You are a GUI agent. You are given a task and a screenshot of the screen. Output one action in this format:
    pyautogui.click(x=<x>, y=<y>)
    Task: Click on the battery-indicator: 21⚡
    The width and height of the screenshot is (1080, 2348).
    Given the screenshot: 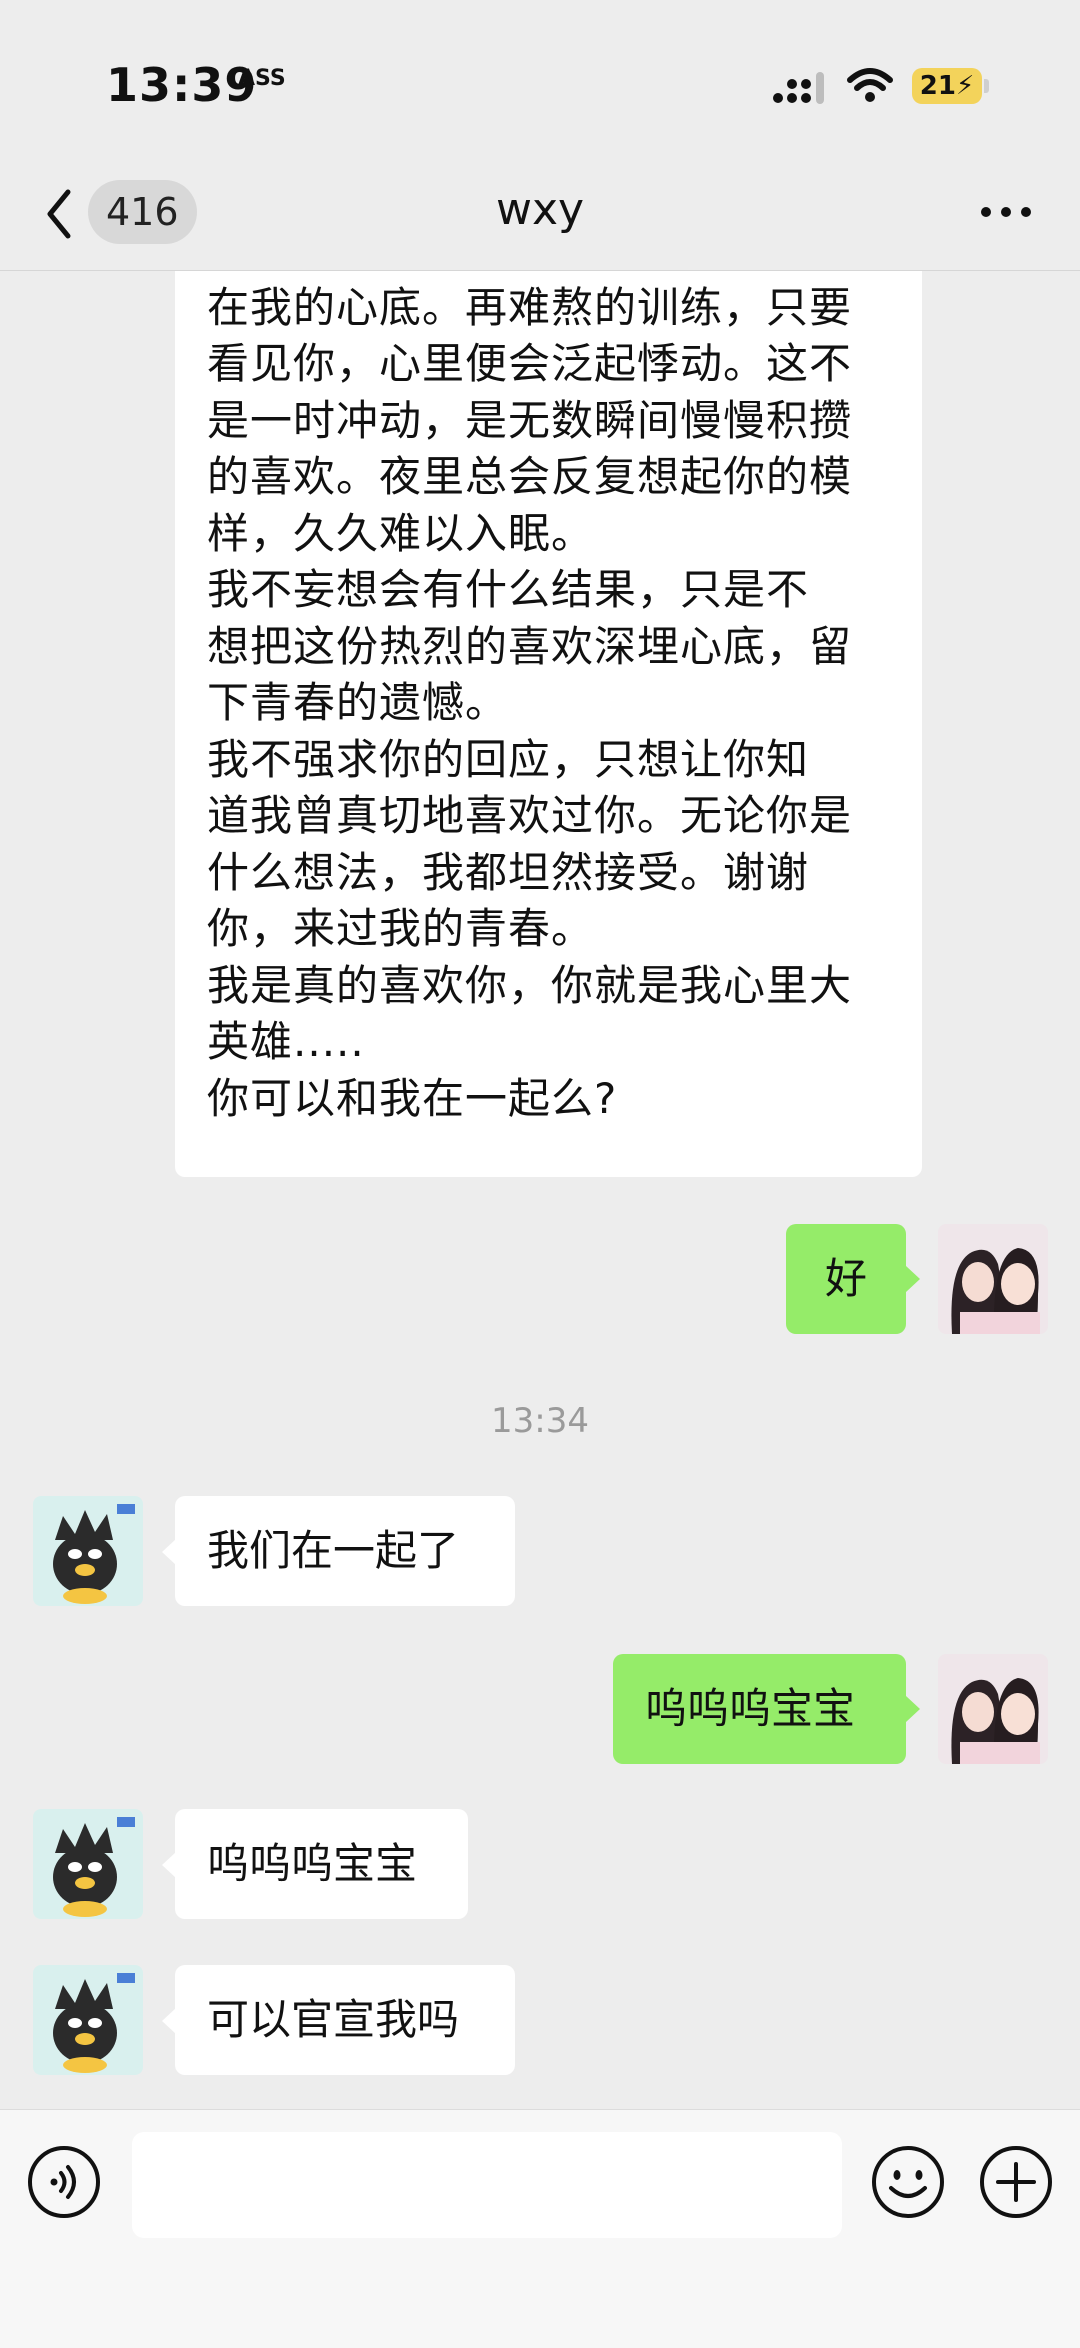 What is the action you would take?
    pyautogui.click(x=947, y=86)
    